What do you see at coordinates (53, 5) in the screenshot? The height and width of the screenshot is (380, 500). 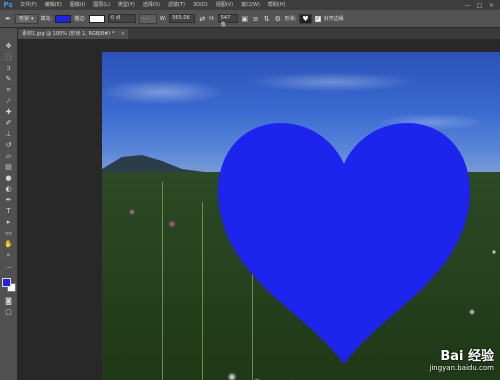 I see `menu-edit: 编辑(E)` at bounding box center [53, 5].